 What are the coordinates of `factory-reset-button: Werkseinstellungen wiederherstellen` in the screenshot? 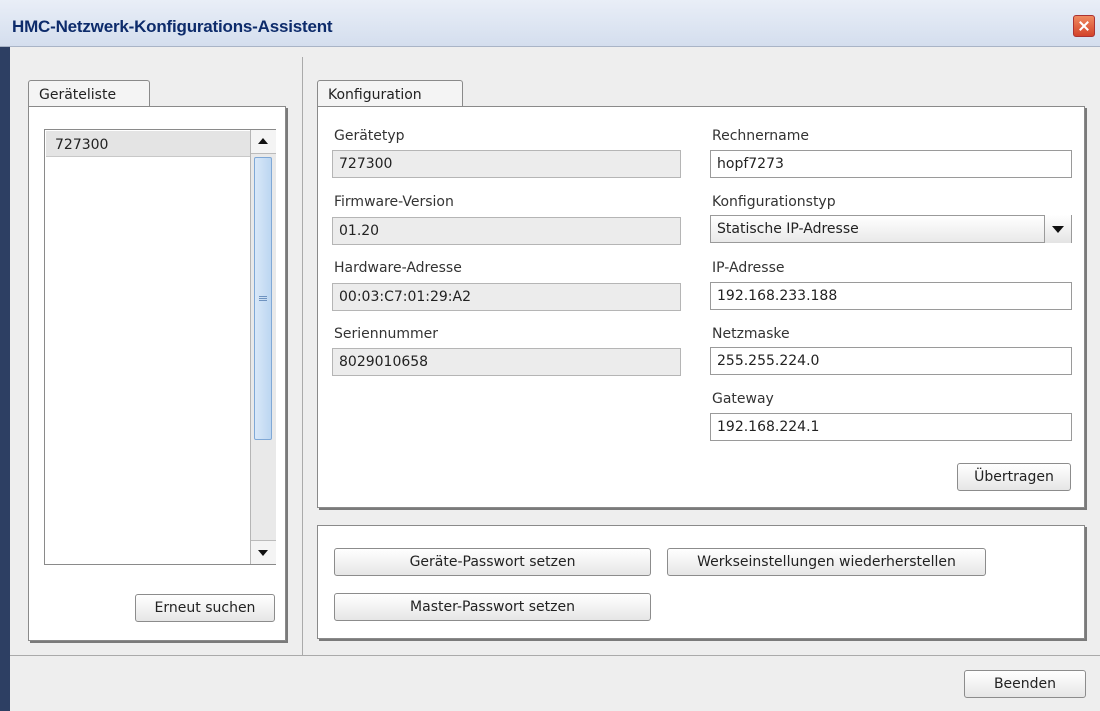 It's located at (826, 562).